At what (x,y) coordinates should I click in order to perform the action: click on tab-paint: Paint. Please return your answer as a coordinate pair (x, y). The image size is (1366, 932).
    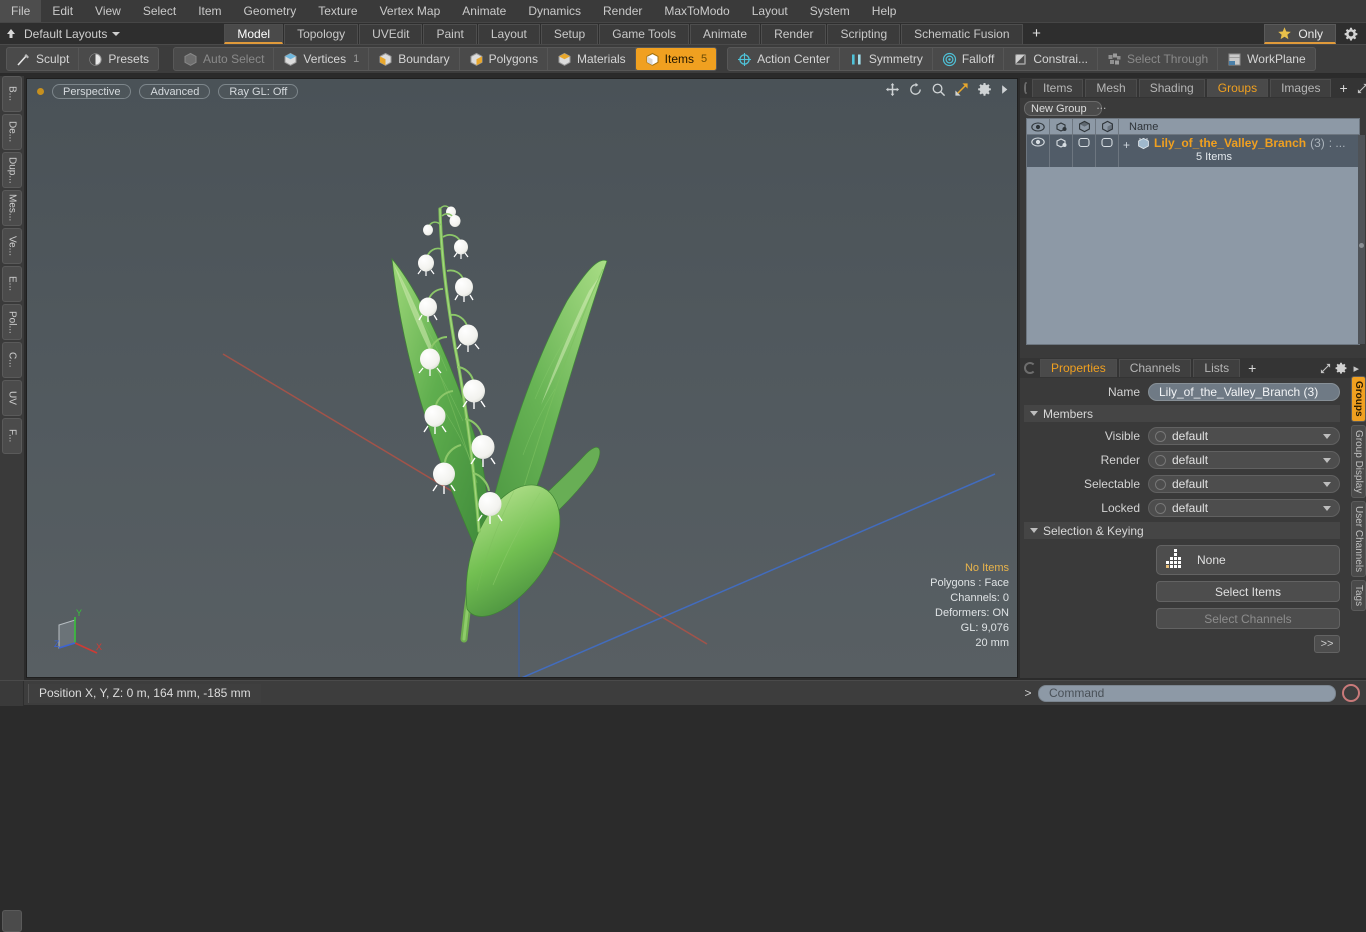
    Looking at the image, I should click on (450, 33).